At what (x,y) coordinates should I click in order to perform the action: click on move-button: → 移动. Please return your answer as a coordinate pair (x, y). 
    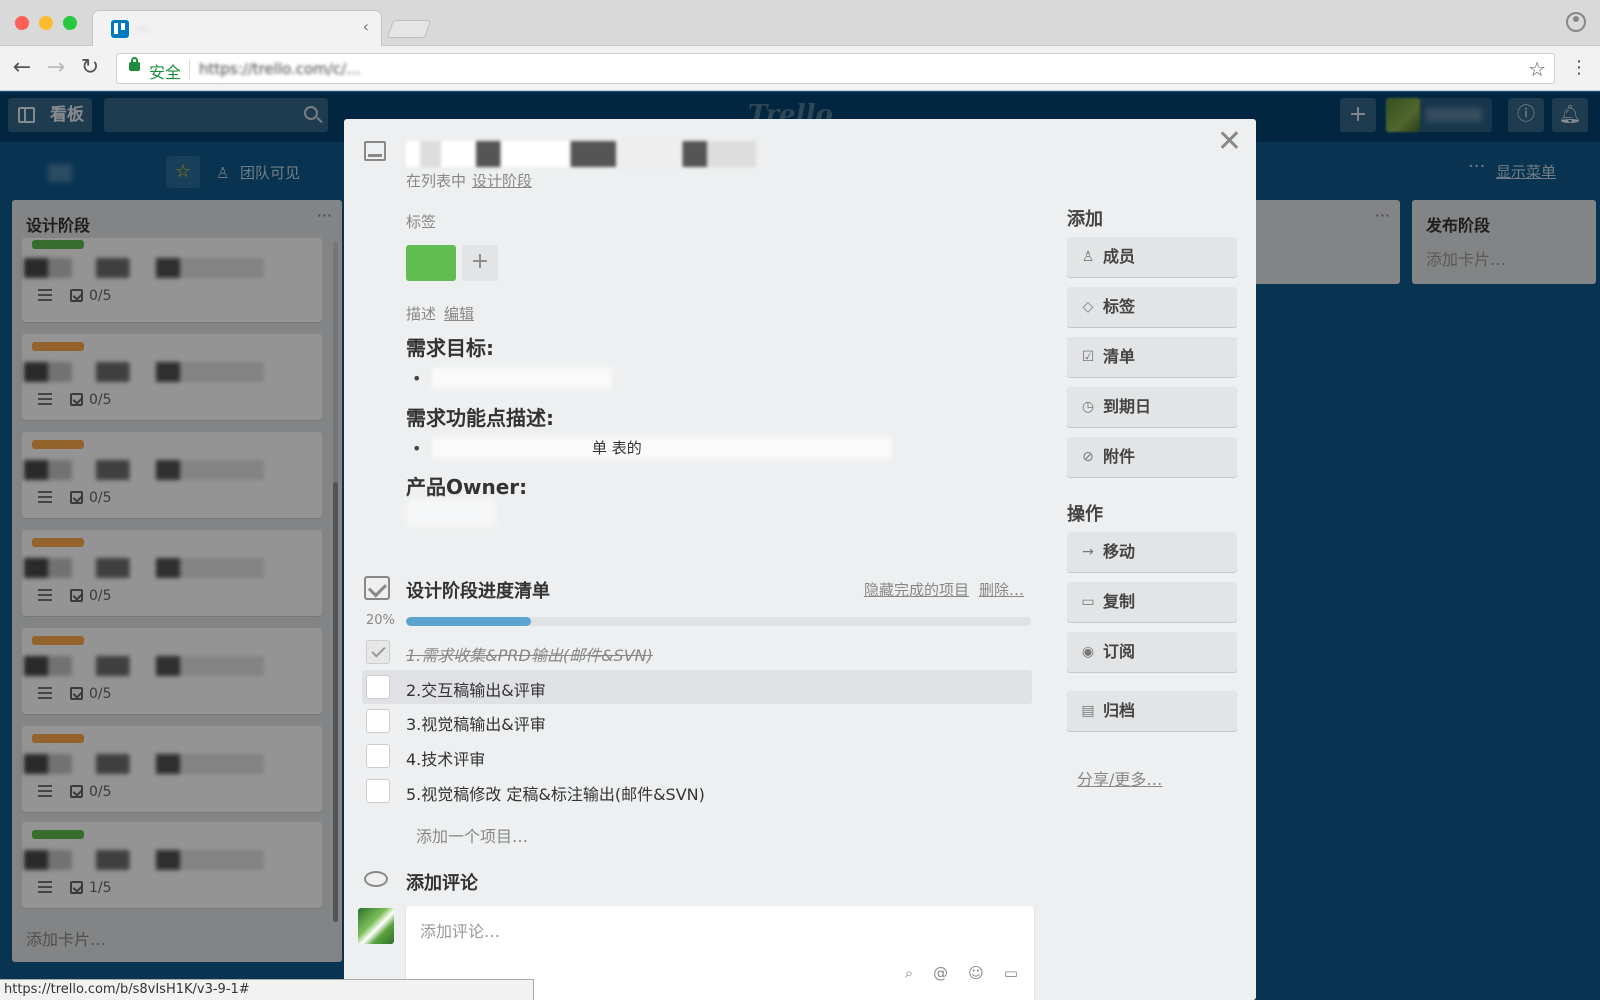
    Looking at the image, I should click on (1152, 552).